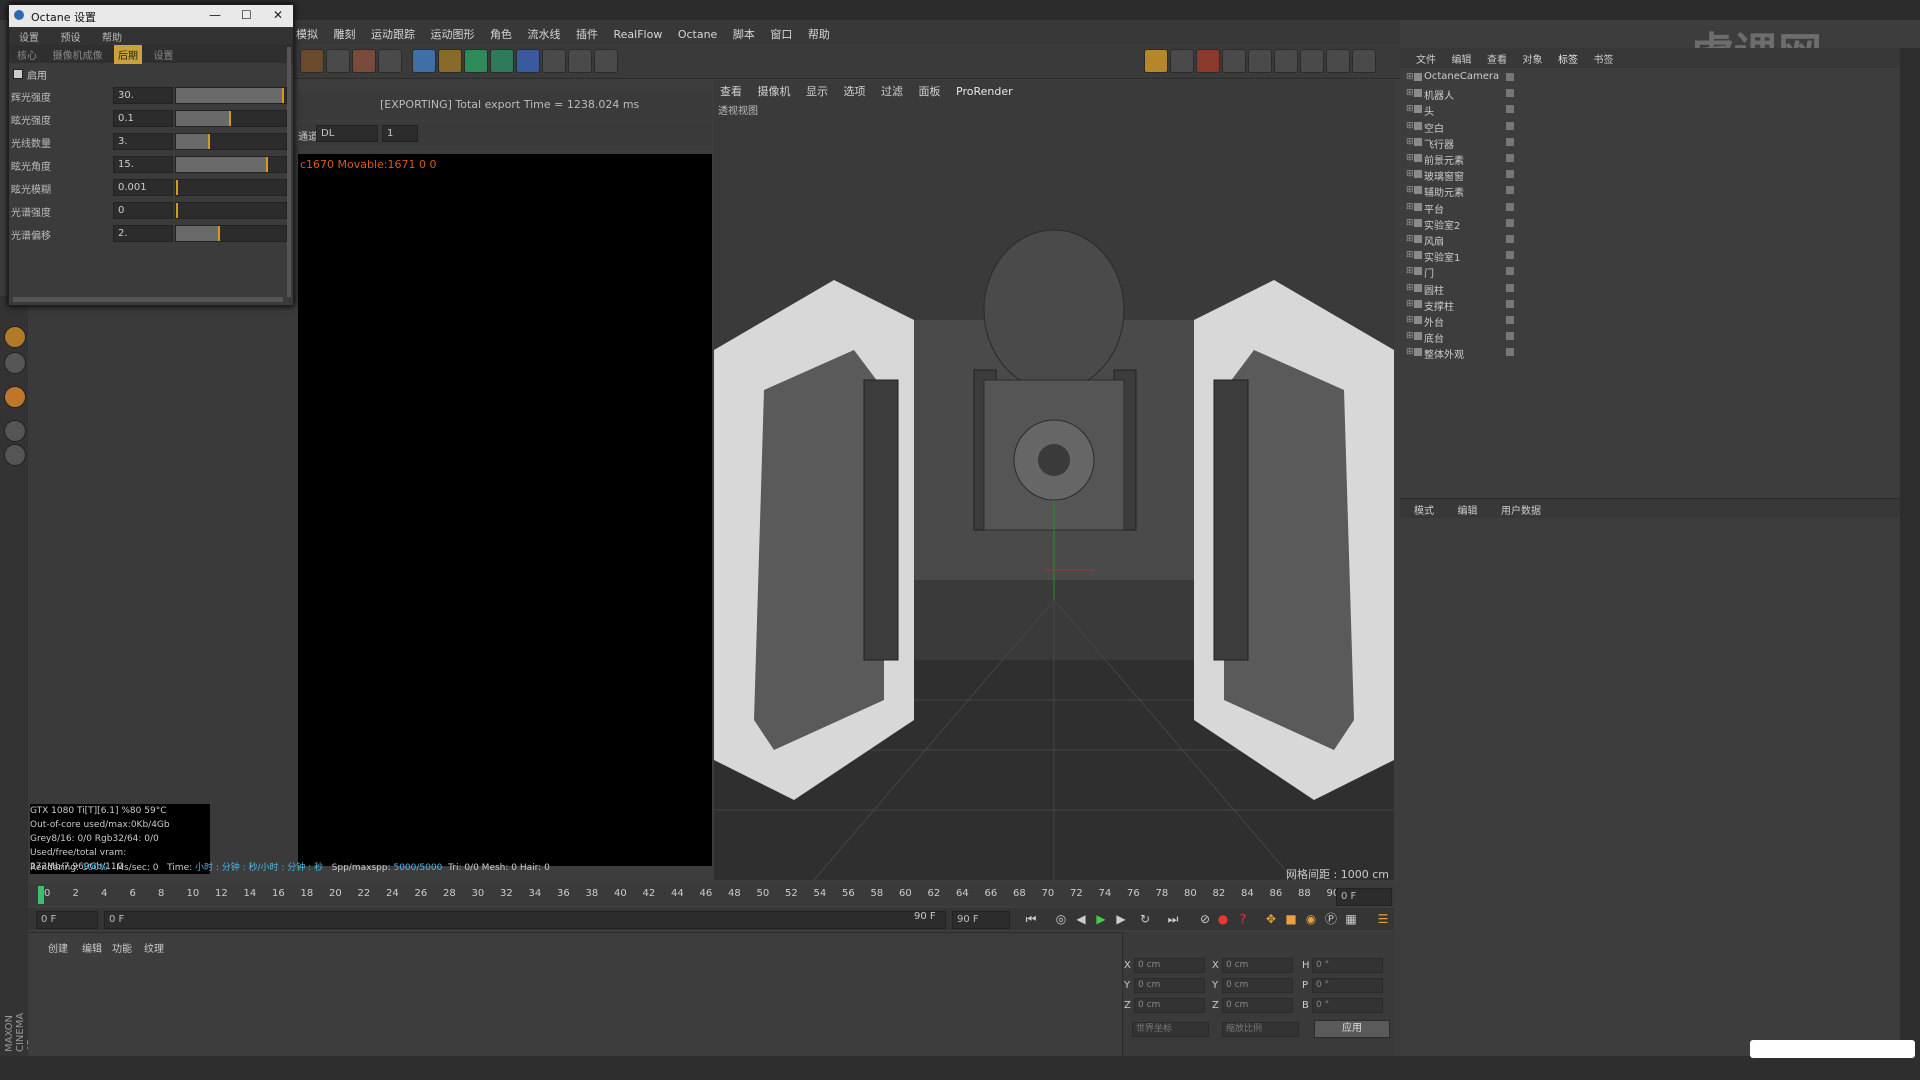 This screenshot has width=1920, height=1080. What do you see at coordinates (15, 337) in the screenshot?
I see `brush-icon` at bounding box center [15, 337].